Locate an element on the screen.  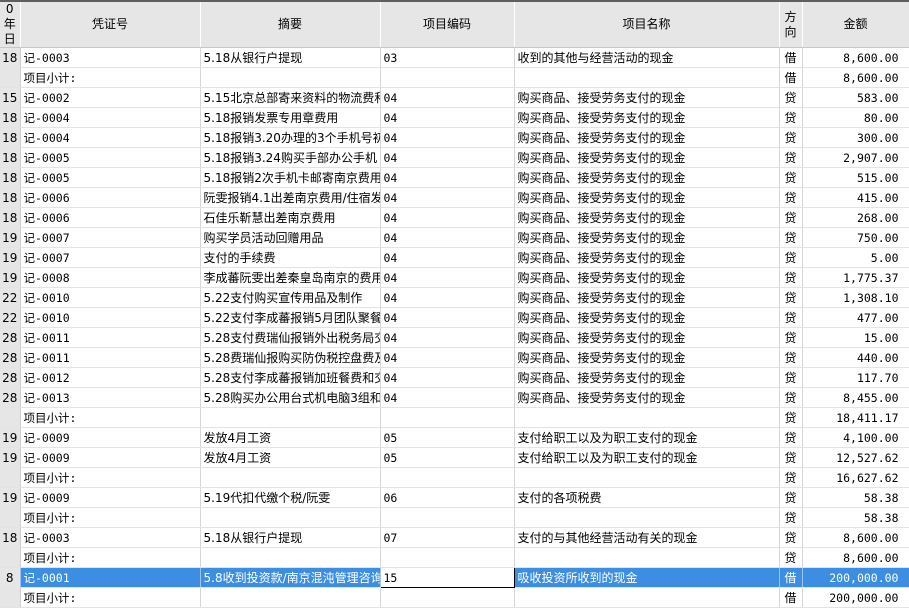
cell-amount: 200,000.00 is located at coordinates (855, 597).